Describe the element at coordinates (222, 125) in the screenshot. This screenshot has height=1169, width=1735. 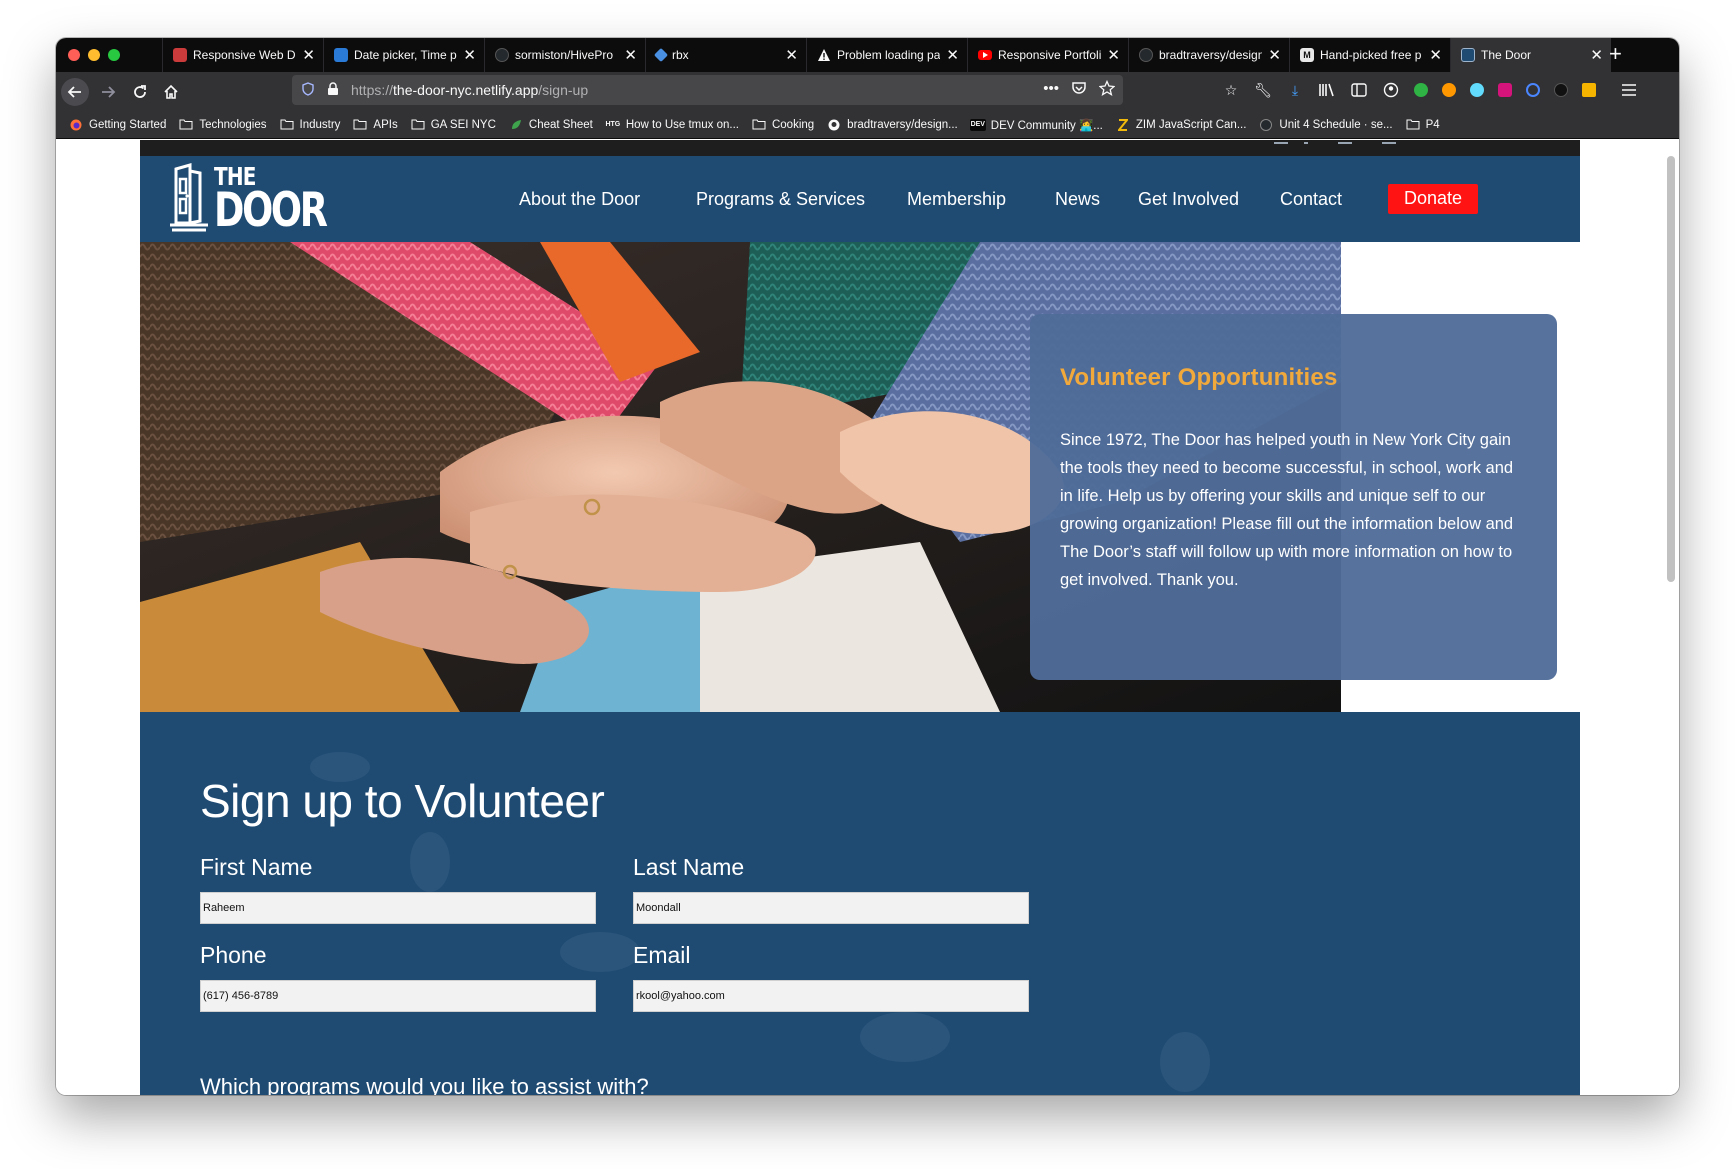
I see `bookmark-technologies: Technologies` at that location.